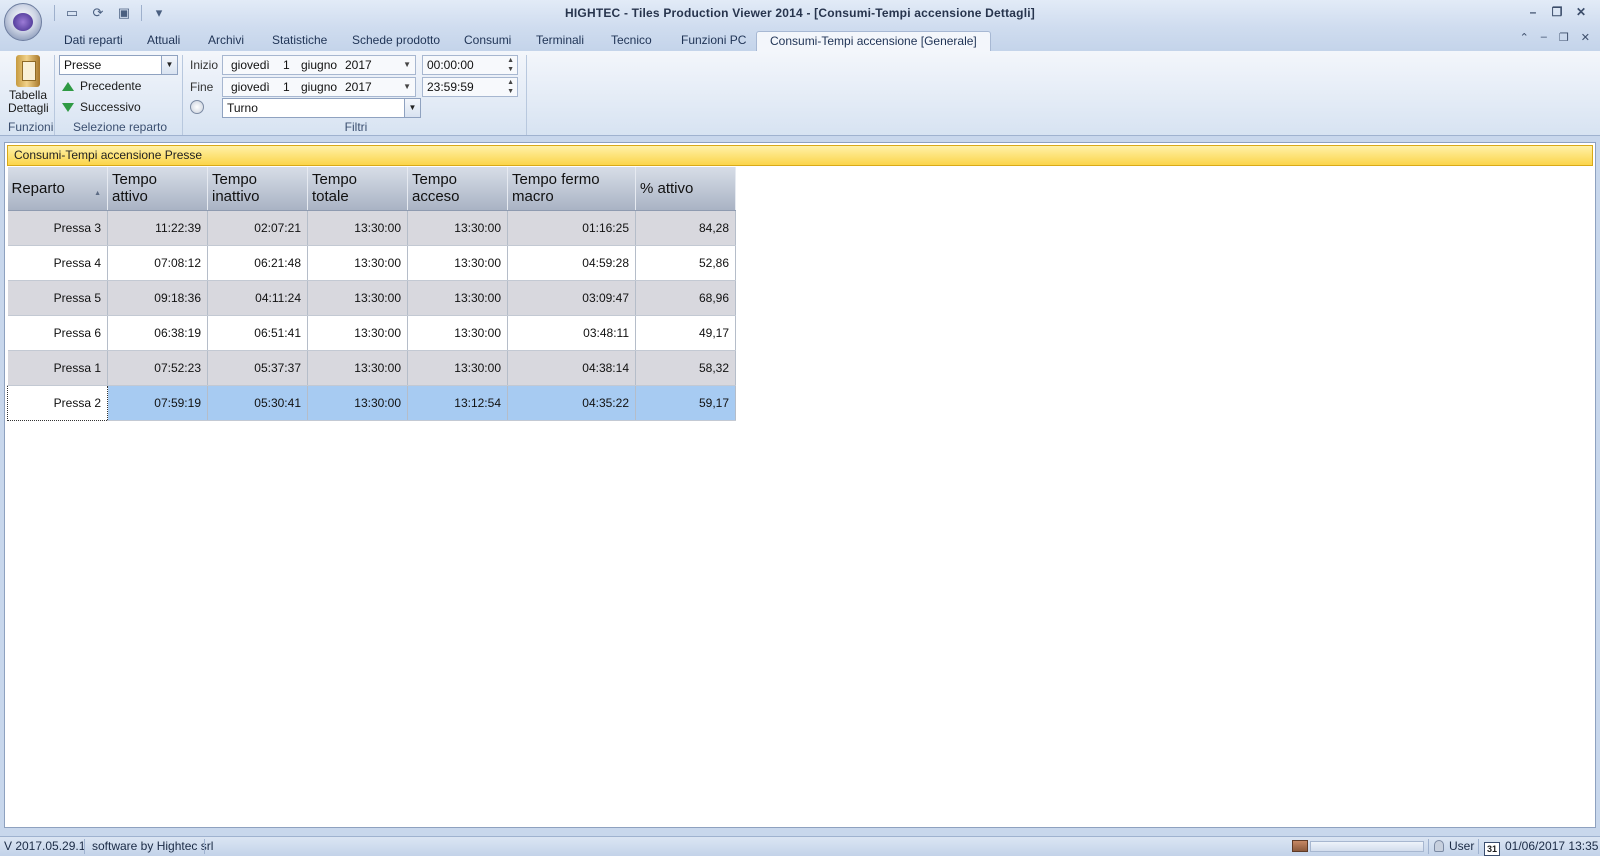 This screenshot has height=856, width=1600. What do you see at coordinates (685, 403) in the screenshot?
I see `cell-percent-attivo: 59,17` at bounding box center [685, 403].